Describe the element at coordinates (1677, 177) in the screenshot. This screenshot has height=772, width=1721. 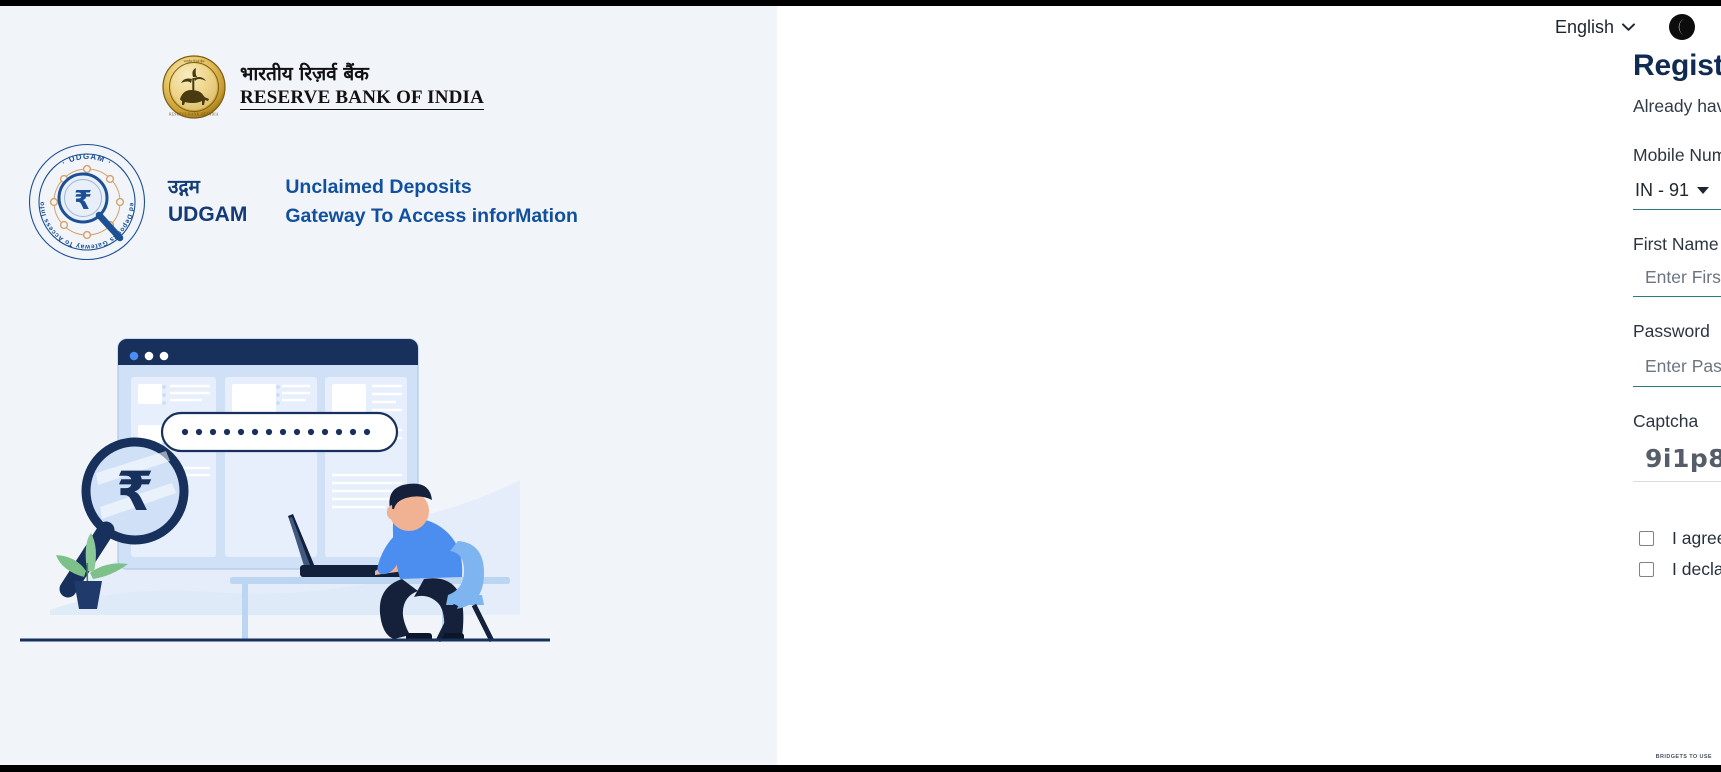
I see `mobile-number-field-group: Mobile Number IN - 91` at that location.